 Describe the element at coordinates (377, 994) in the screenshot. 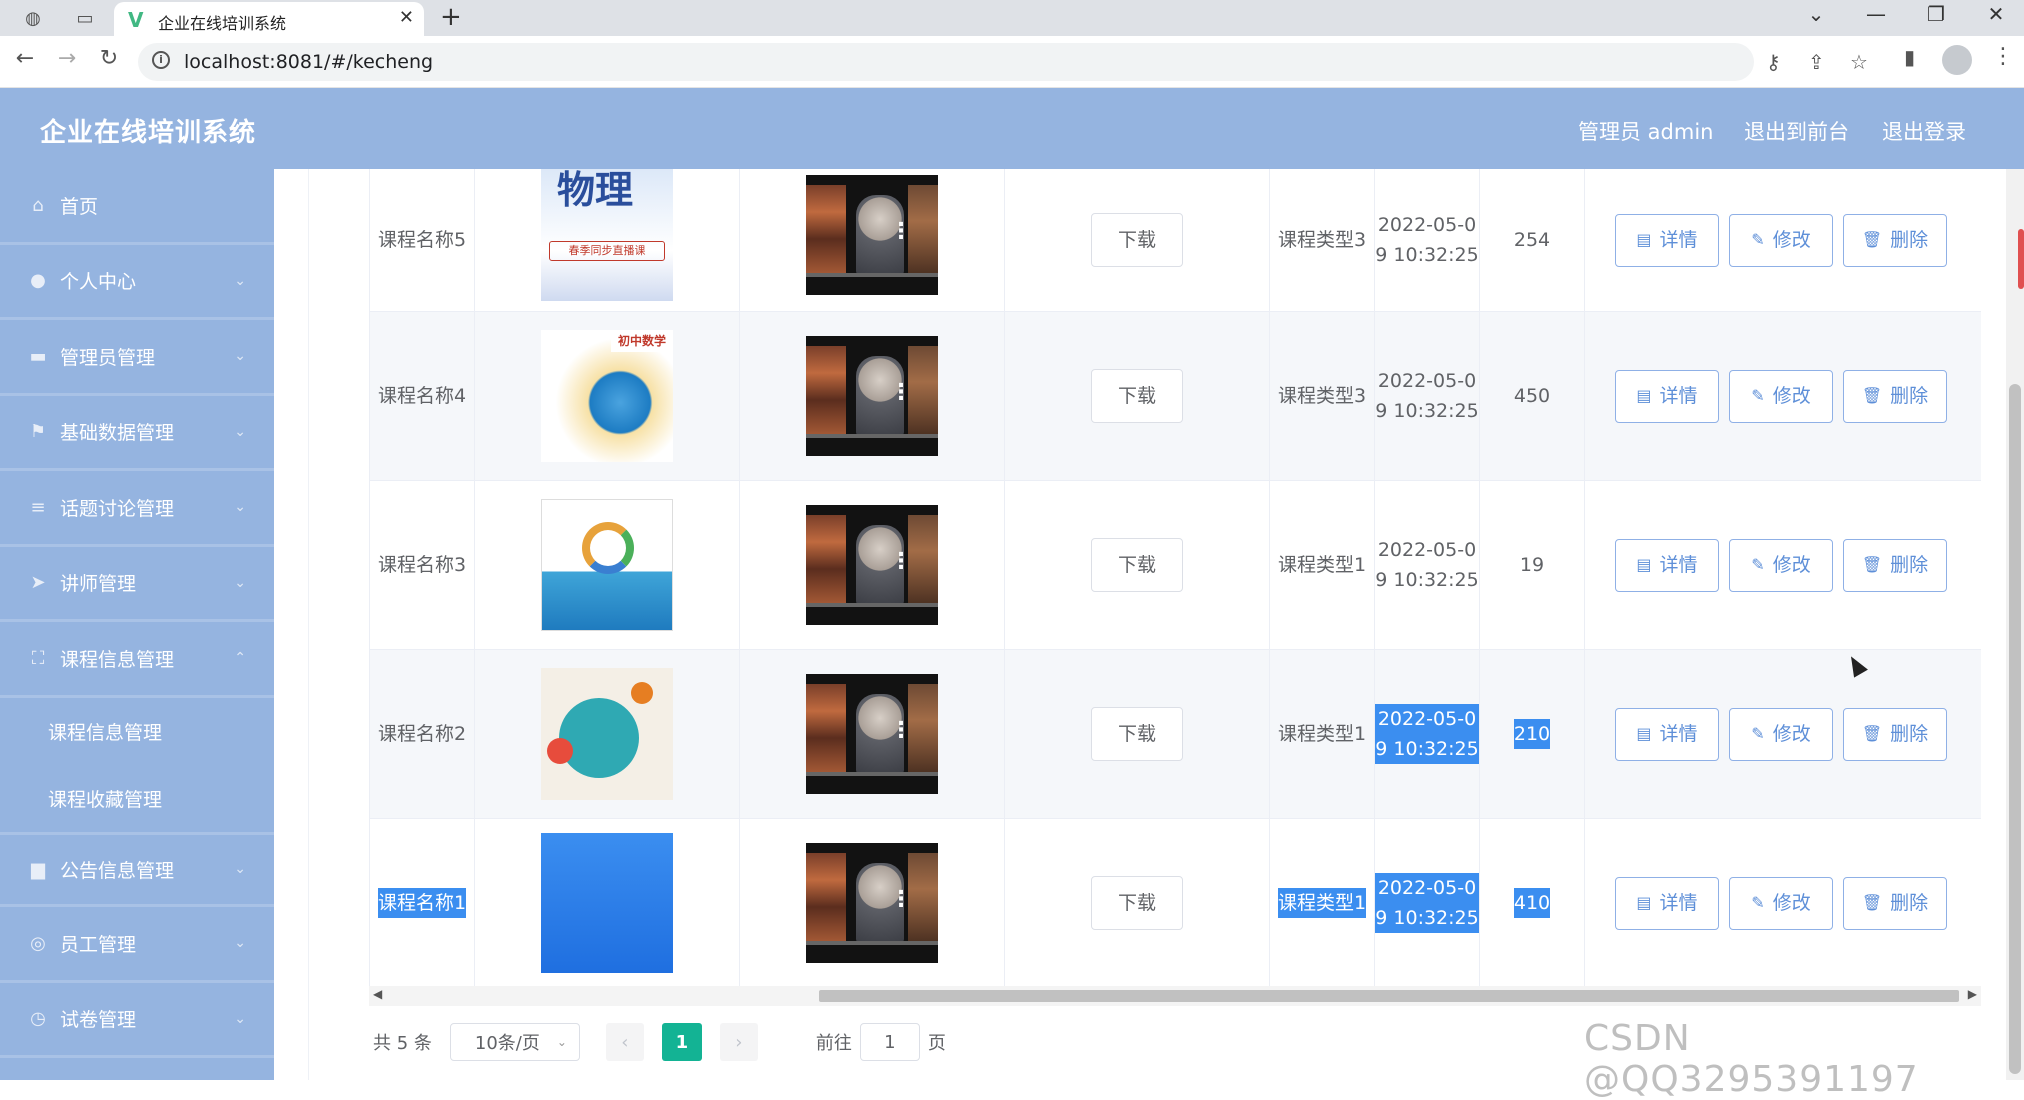

I see `scroll-left-arrow-icon: ◀` at that location.